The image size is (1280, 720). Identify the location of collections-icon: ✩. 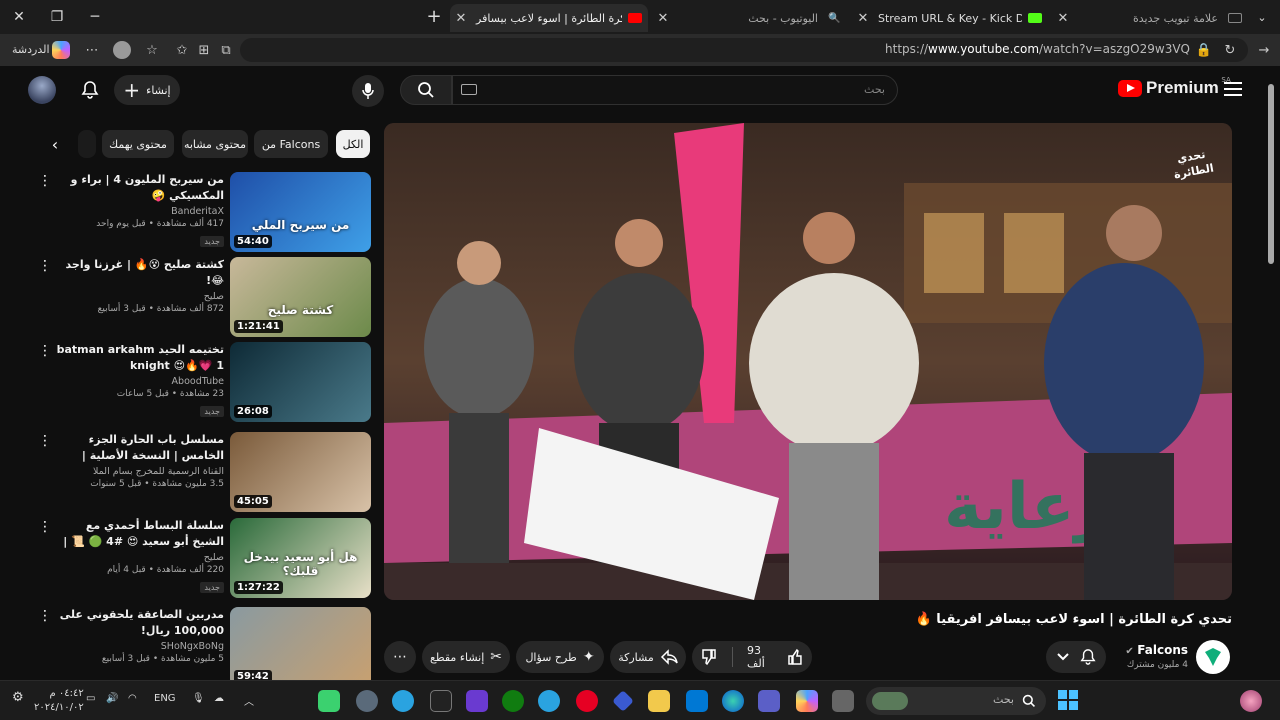
(182, 50).